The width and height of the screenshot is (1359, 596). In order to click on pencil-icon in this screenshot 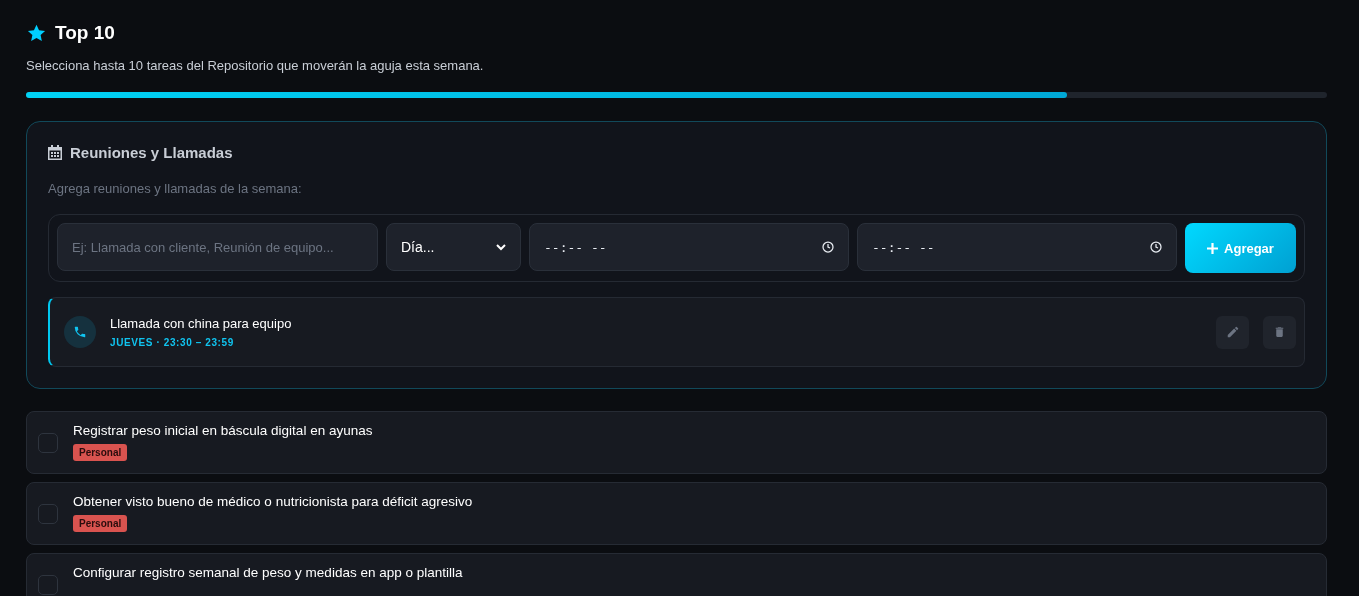, I will do `click(1232, 332)`.